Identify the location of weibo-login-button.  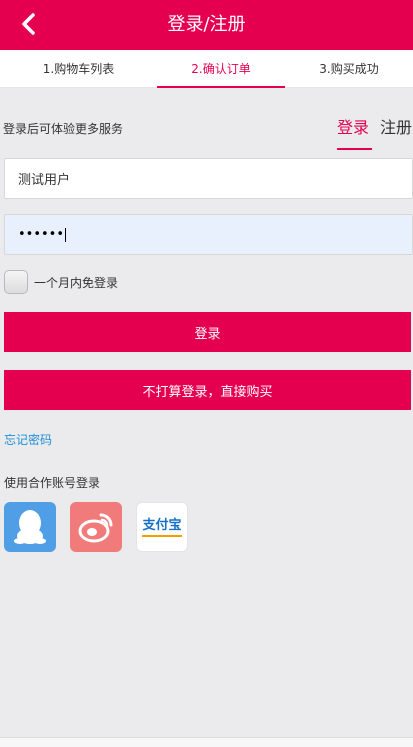
(96, 527).